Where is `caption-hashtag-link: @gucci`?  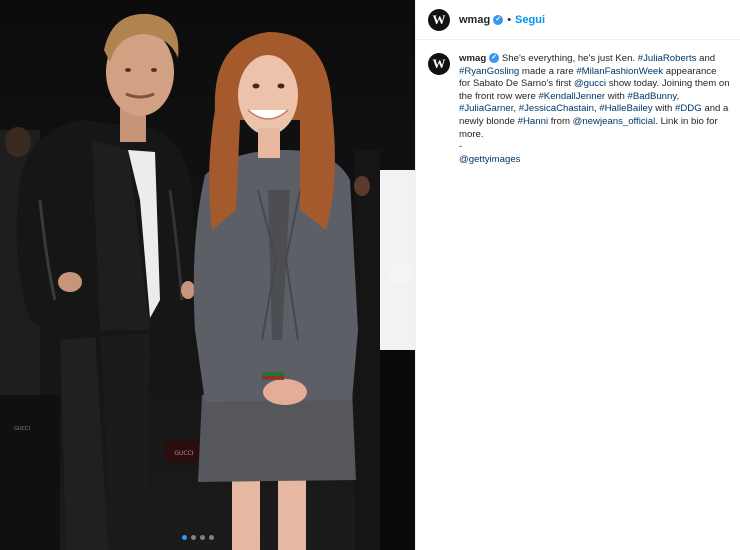 caption-hashtag-link: @gucci is located at coordinates (590, 83).